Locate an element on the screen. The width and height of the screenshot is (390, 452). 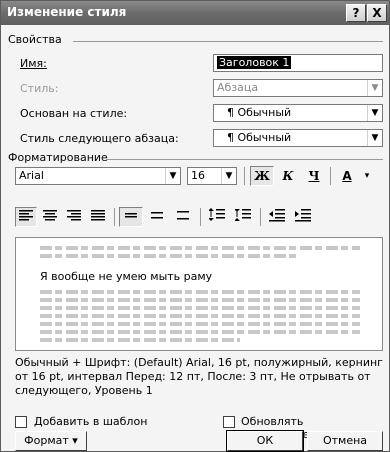
italic-button: К is located at coordinates (288, 176).